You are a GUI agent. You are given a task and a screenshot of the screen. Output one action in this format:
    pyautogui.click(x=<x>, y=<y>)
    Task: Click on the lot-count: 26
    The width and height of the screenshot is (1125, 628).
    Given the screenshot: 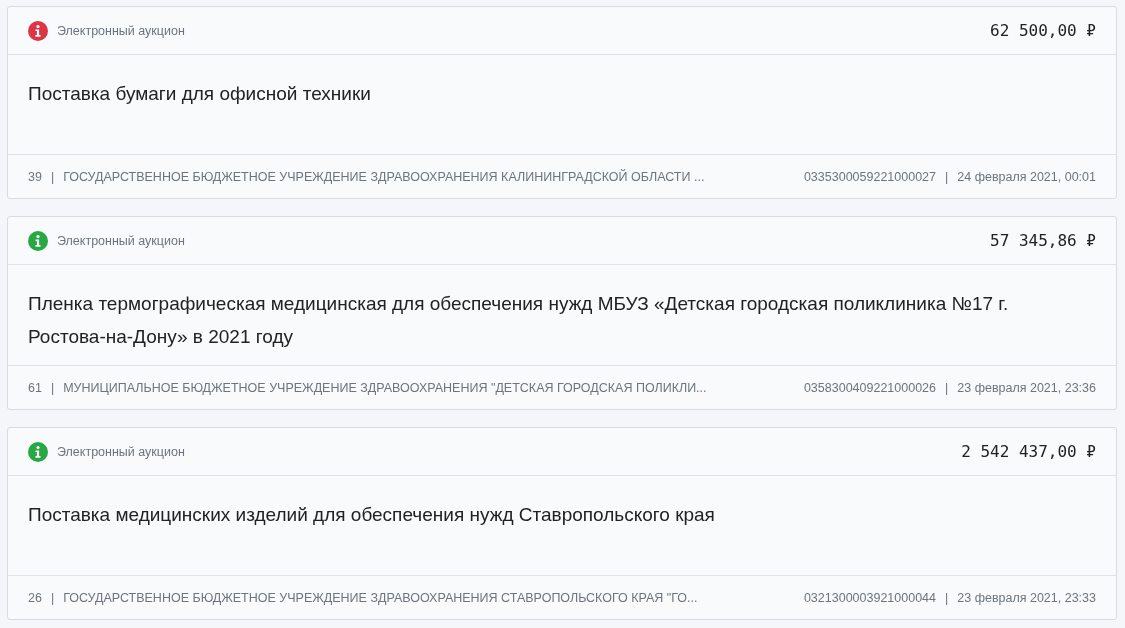 What is the action you would take?
    pyautogui.click(x=35, y=597)
    